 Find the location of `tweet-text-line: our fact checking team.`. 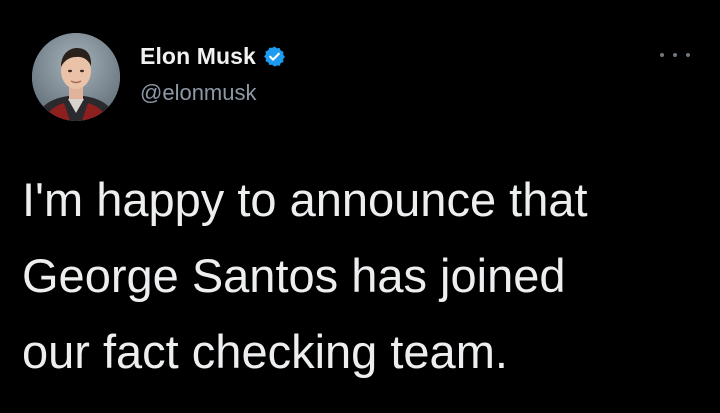

tweet-text-line: our fact checking team. is located at coordinates (265, 351).